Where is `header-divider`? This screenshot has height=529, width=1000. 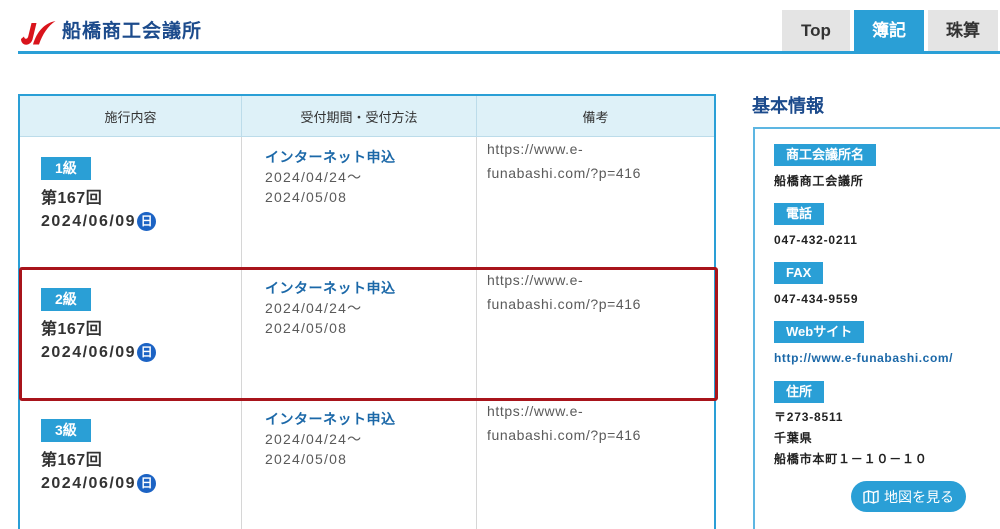 header-divider is located at coordinates (509, 52).